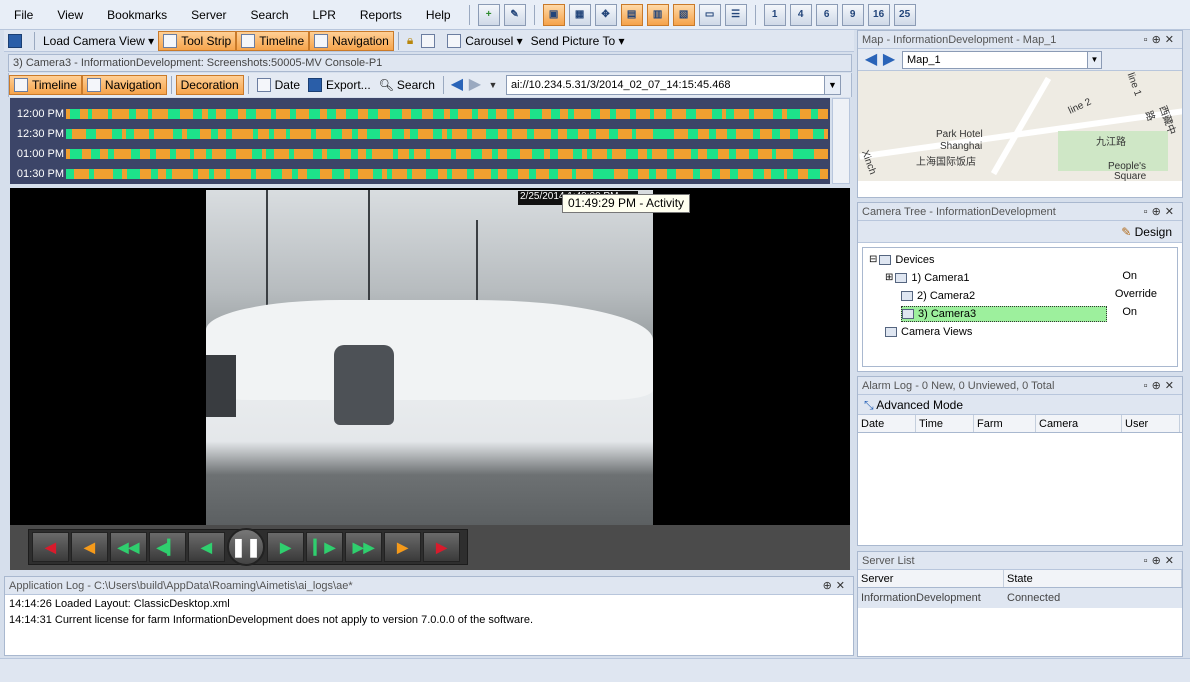 This screenshot has height=682, width=1190. Describe the element at coordinates (1093, 578) in the screenshot. I see `column-header: State` at that location.